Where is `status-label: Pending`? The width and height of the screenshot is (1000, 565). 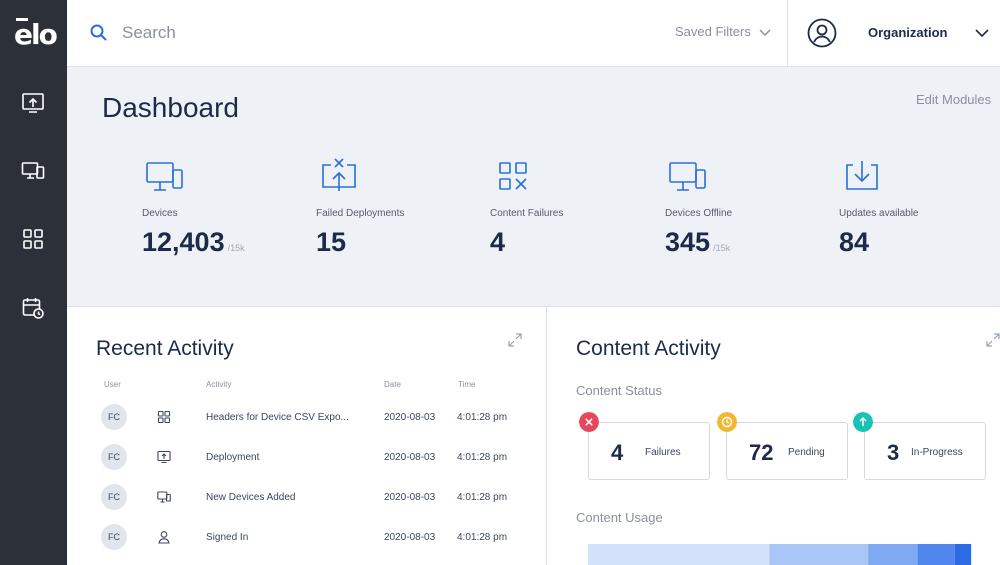 status-label: Pending is located at coordinates (806, 452).